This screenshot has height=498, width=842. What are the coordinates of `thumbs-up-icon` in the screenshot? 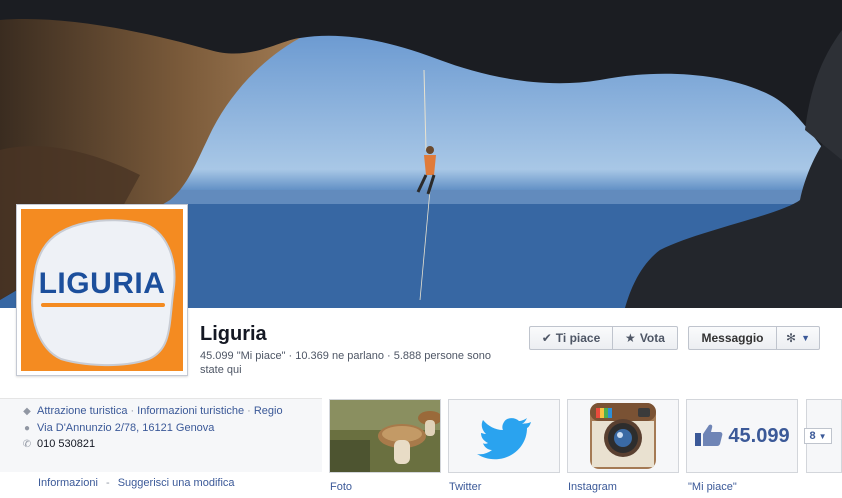 It's located at (709, 436).